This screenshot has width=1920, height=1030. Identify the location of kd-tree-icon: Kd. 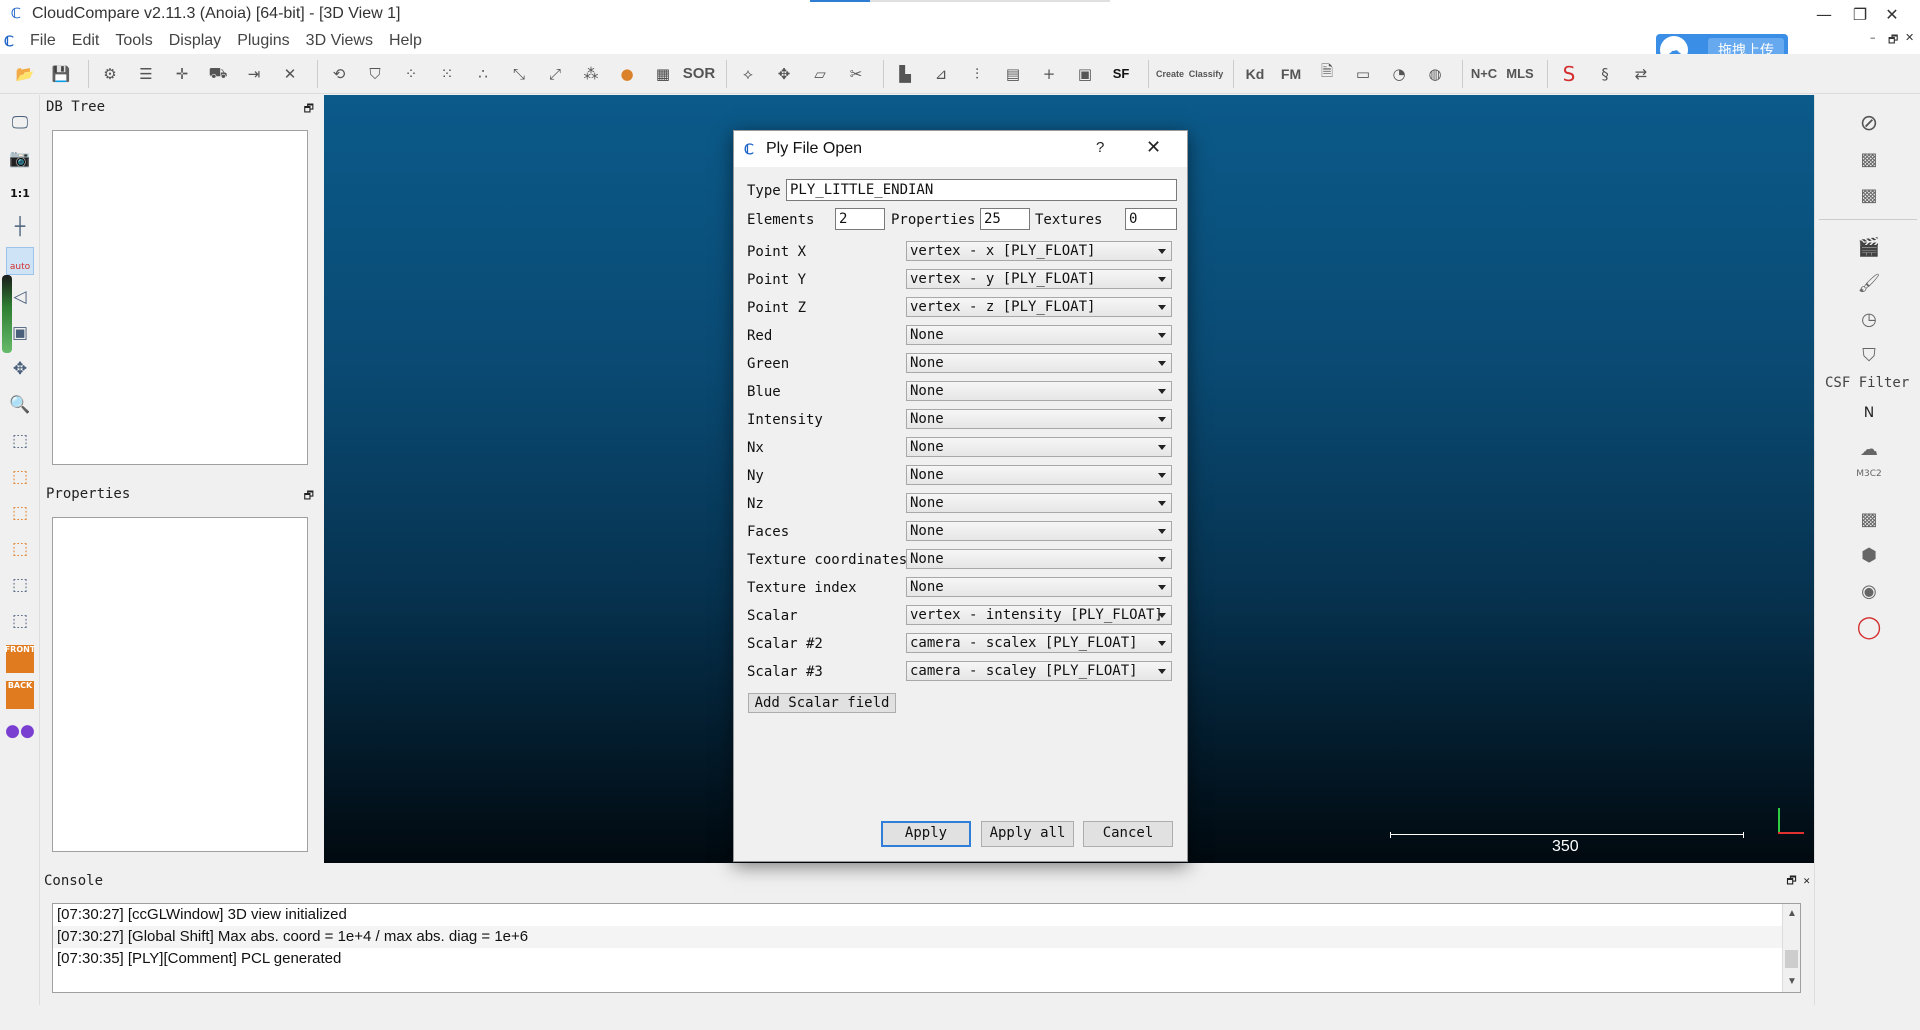
(1255, 74).